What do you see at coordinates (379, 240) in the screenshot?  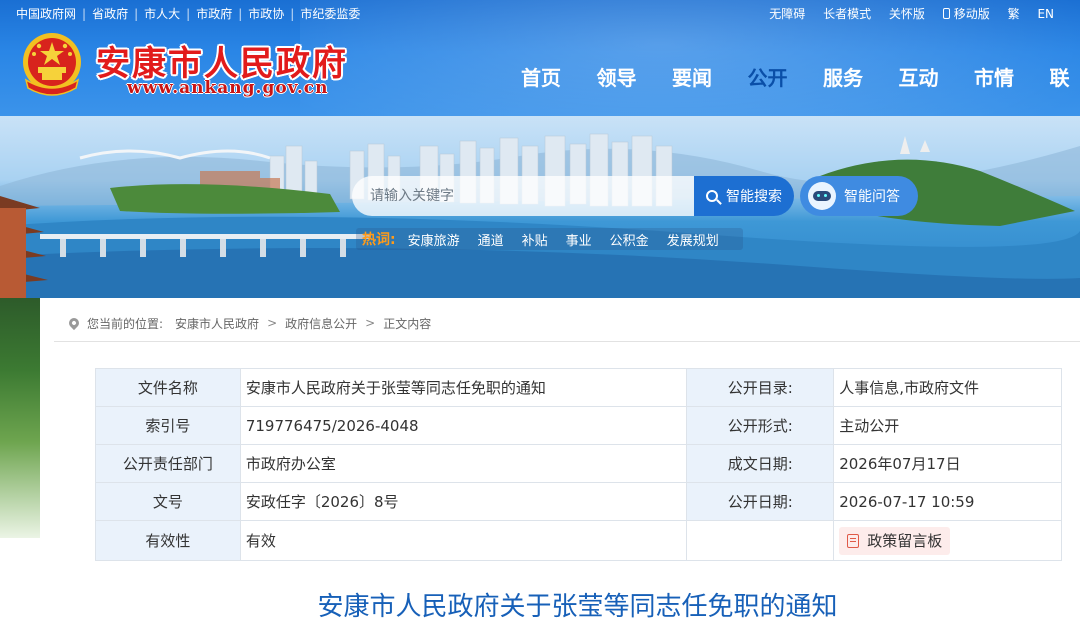 I see `hot-words-label: 热词:` at bounding box center [379, 240].